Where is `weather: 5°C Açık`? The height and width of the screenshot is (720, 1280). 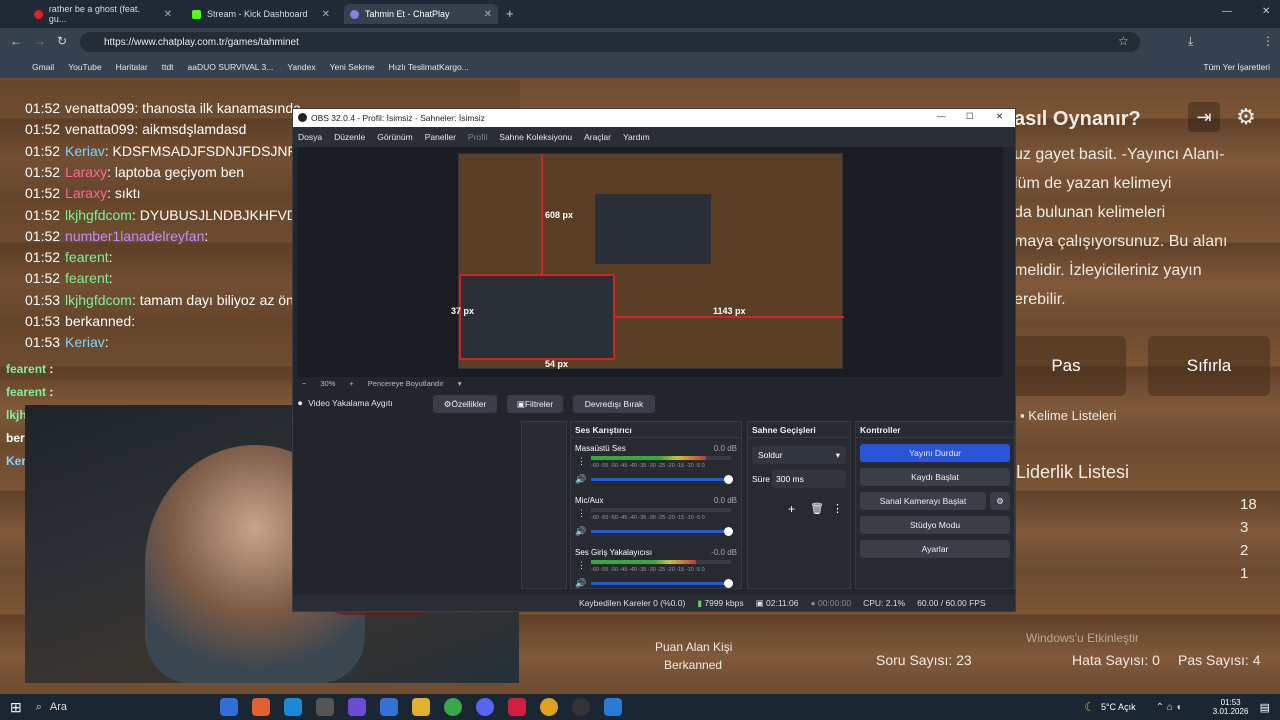
weather: 5°C Açık is located at coordinates (1118, 707).